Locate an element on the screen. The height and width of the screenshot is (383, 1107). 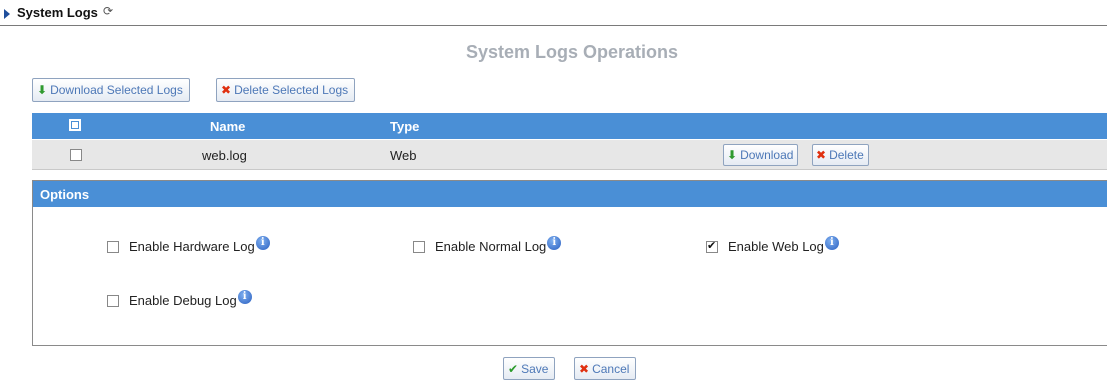
download-label: Download is located at coordinates (767, 155).